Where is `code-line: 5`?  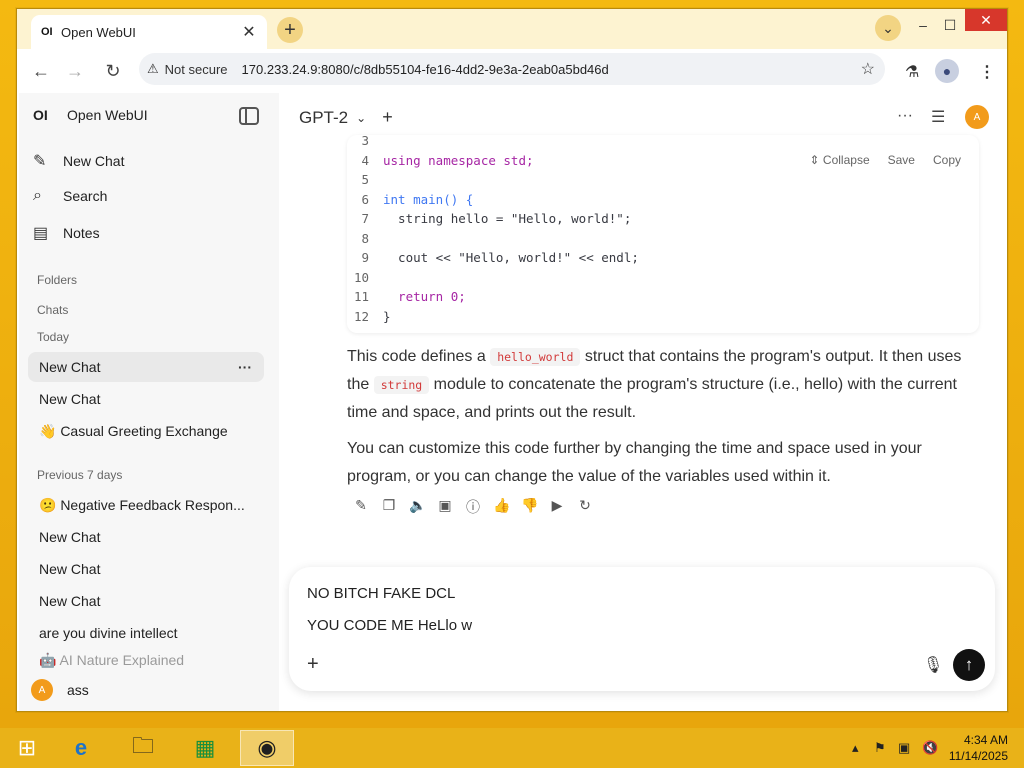
code-line: 5 is located at coordinates (365, 179).